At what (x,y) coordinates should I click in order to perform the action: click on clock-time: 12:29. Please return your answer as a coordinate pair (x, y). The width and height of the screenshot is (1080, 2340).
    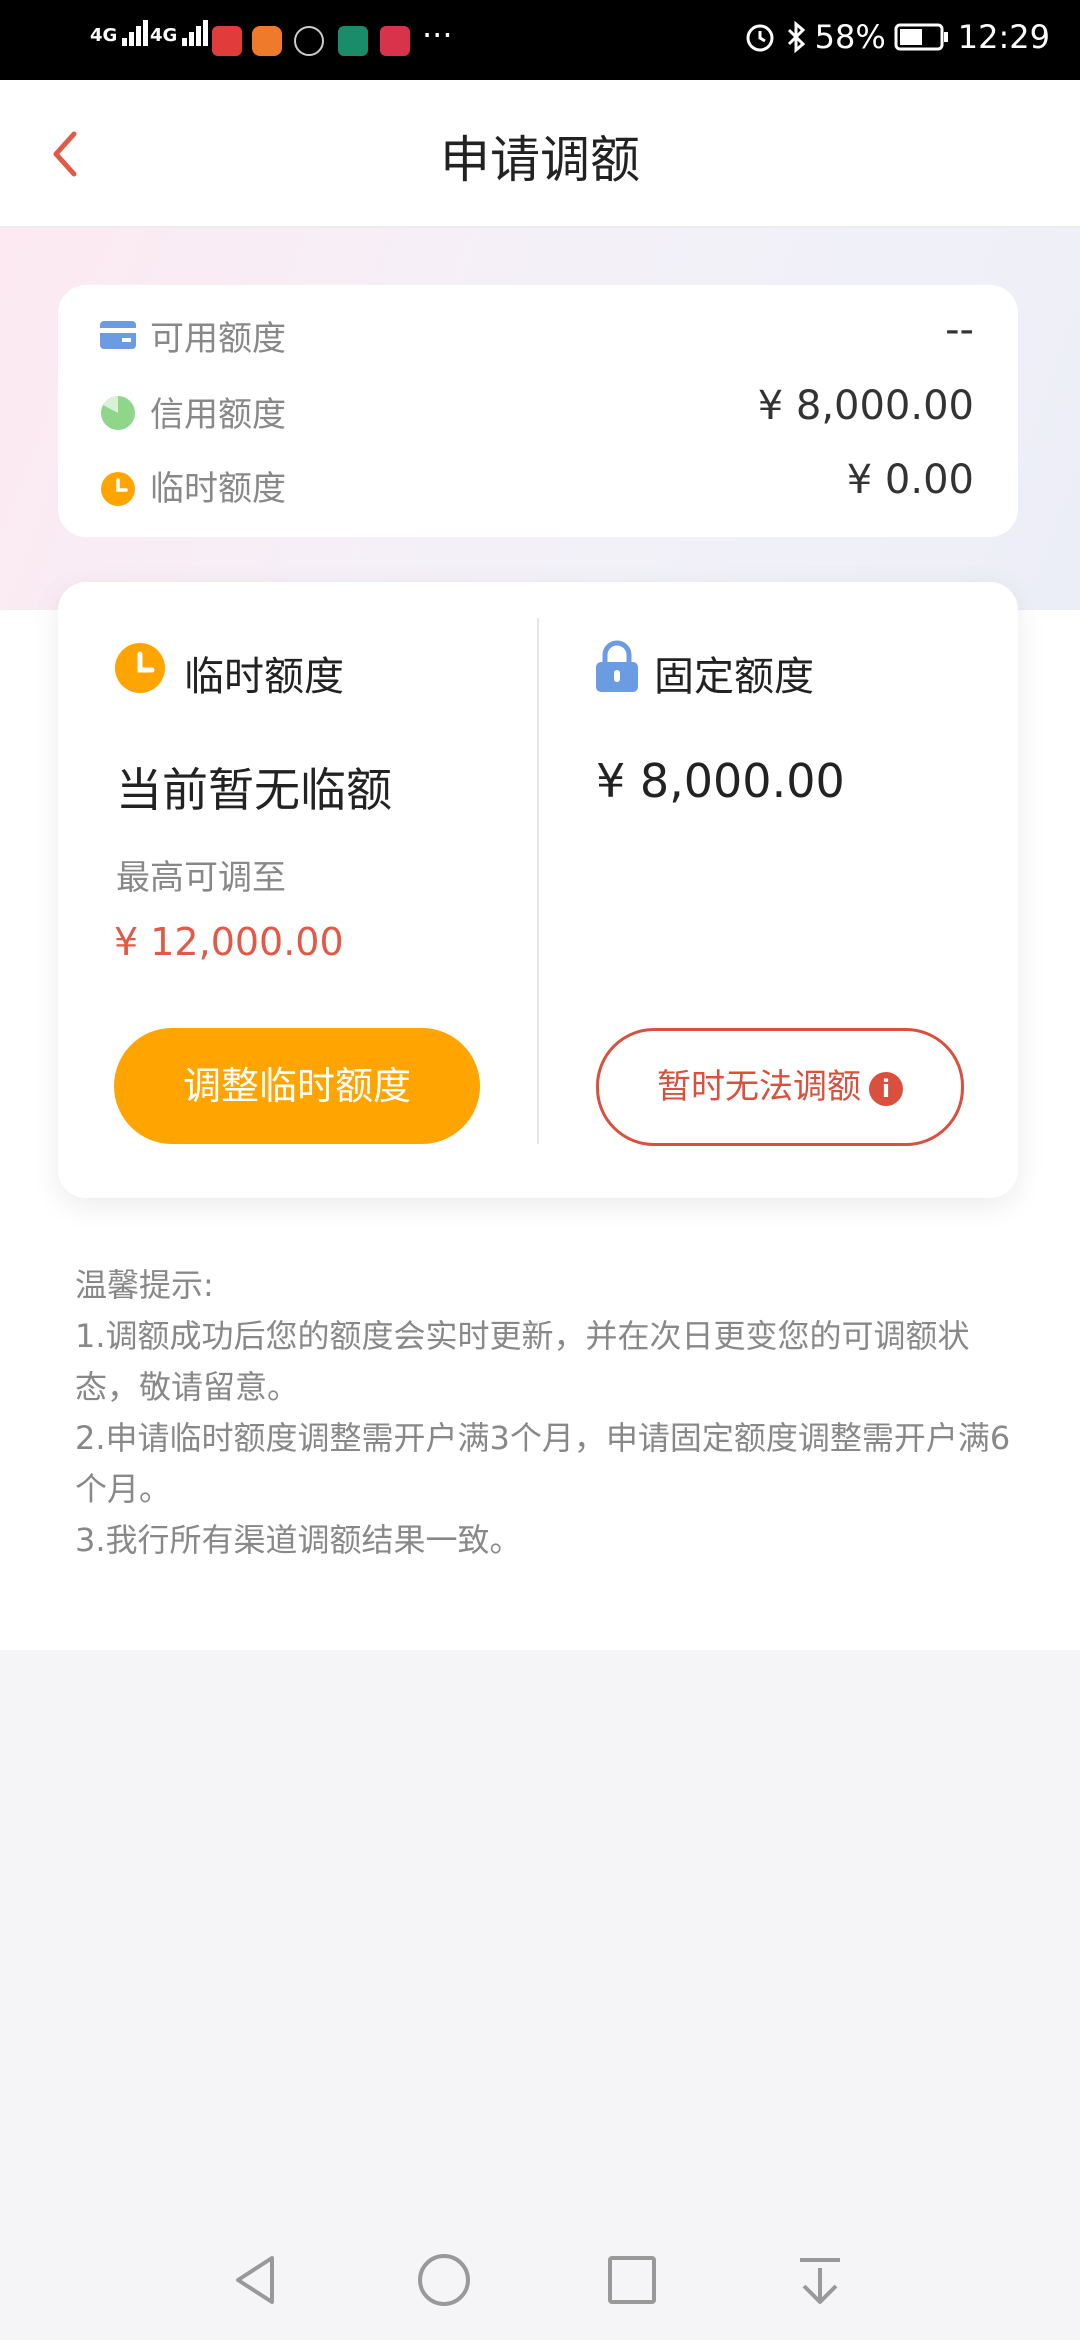
    Looking at the image, I should click on (1003, 37).